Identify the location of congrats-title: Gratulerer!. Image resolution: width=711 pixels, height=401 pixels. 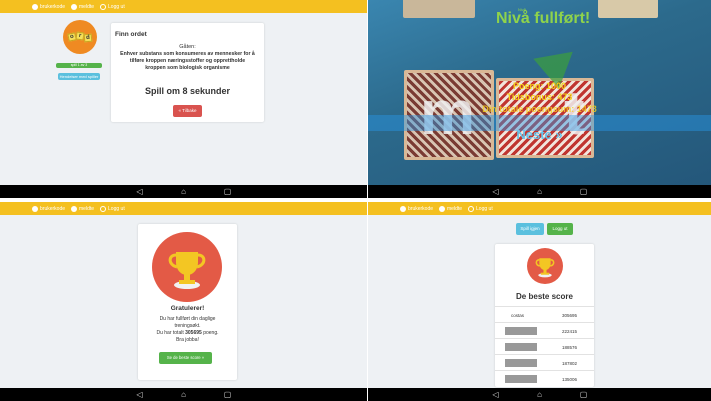
(187, 308).